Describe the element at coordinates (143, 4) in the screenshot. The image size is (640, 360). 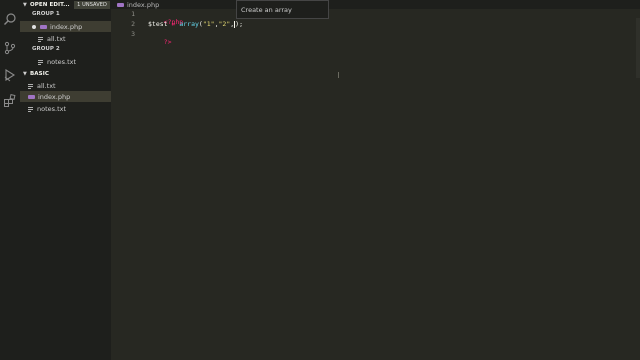
I see `tab-label: index.php` at that location.